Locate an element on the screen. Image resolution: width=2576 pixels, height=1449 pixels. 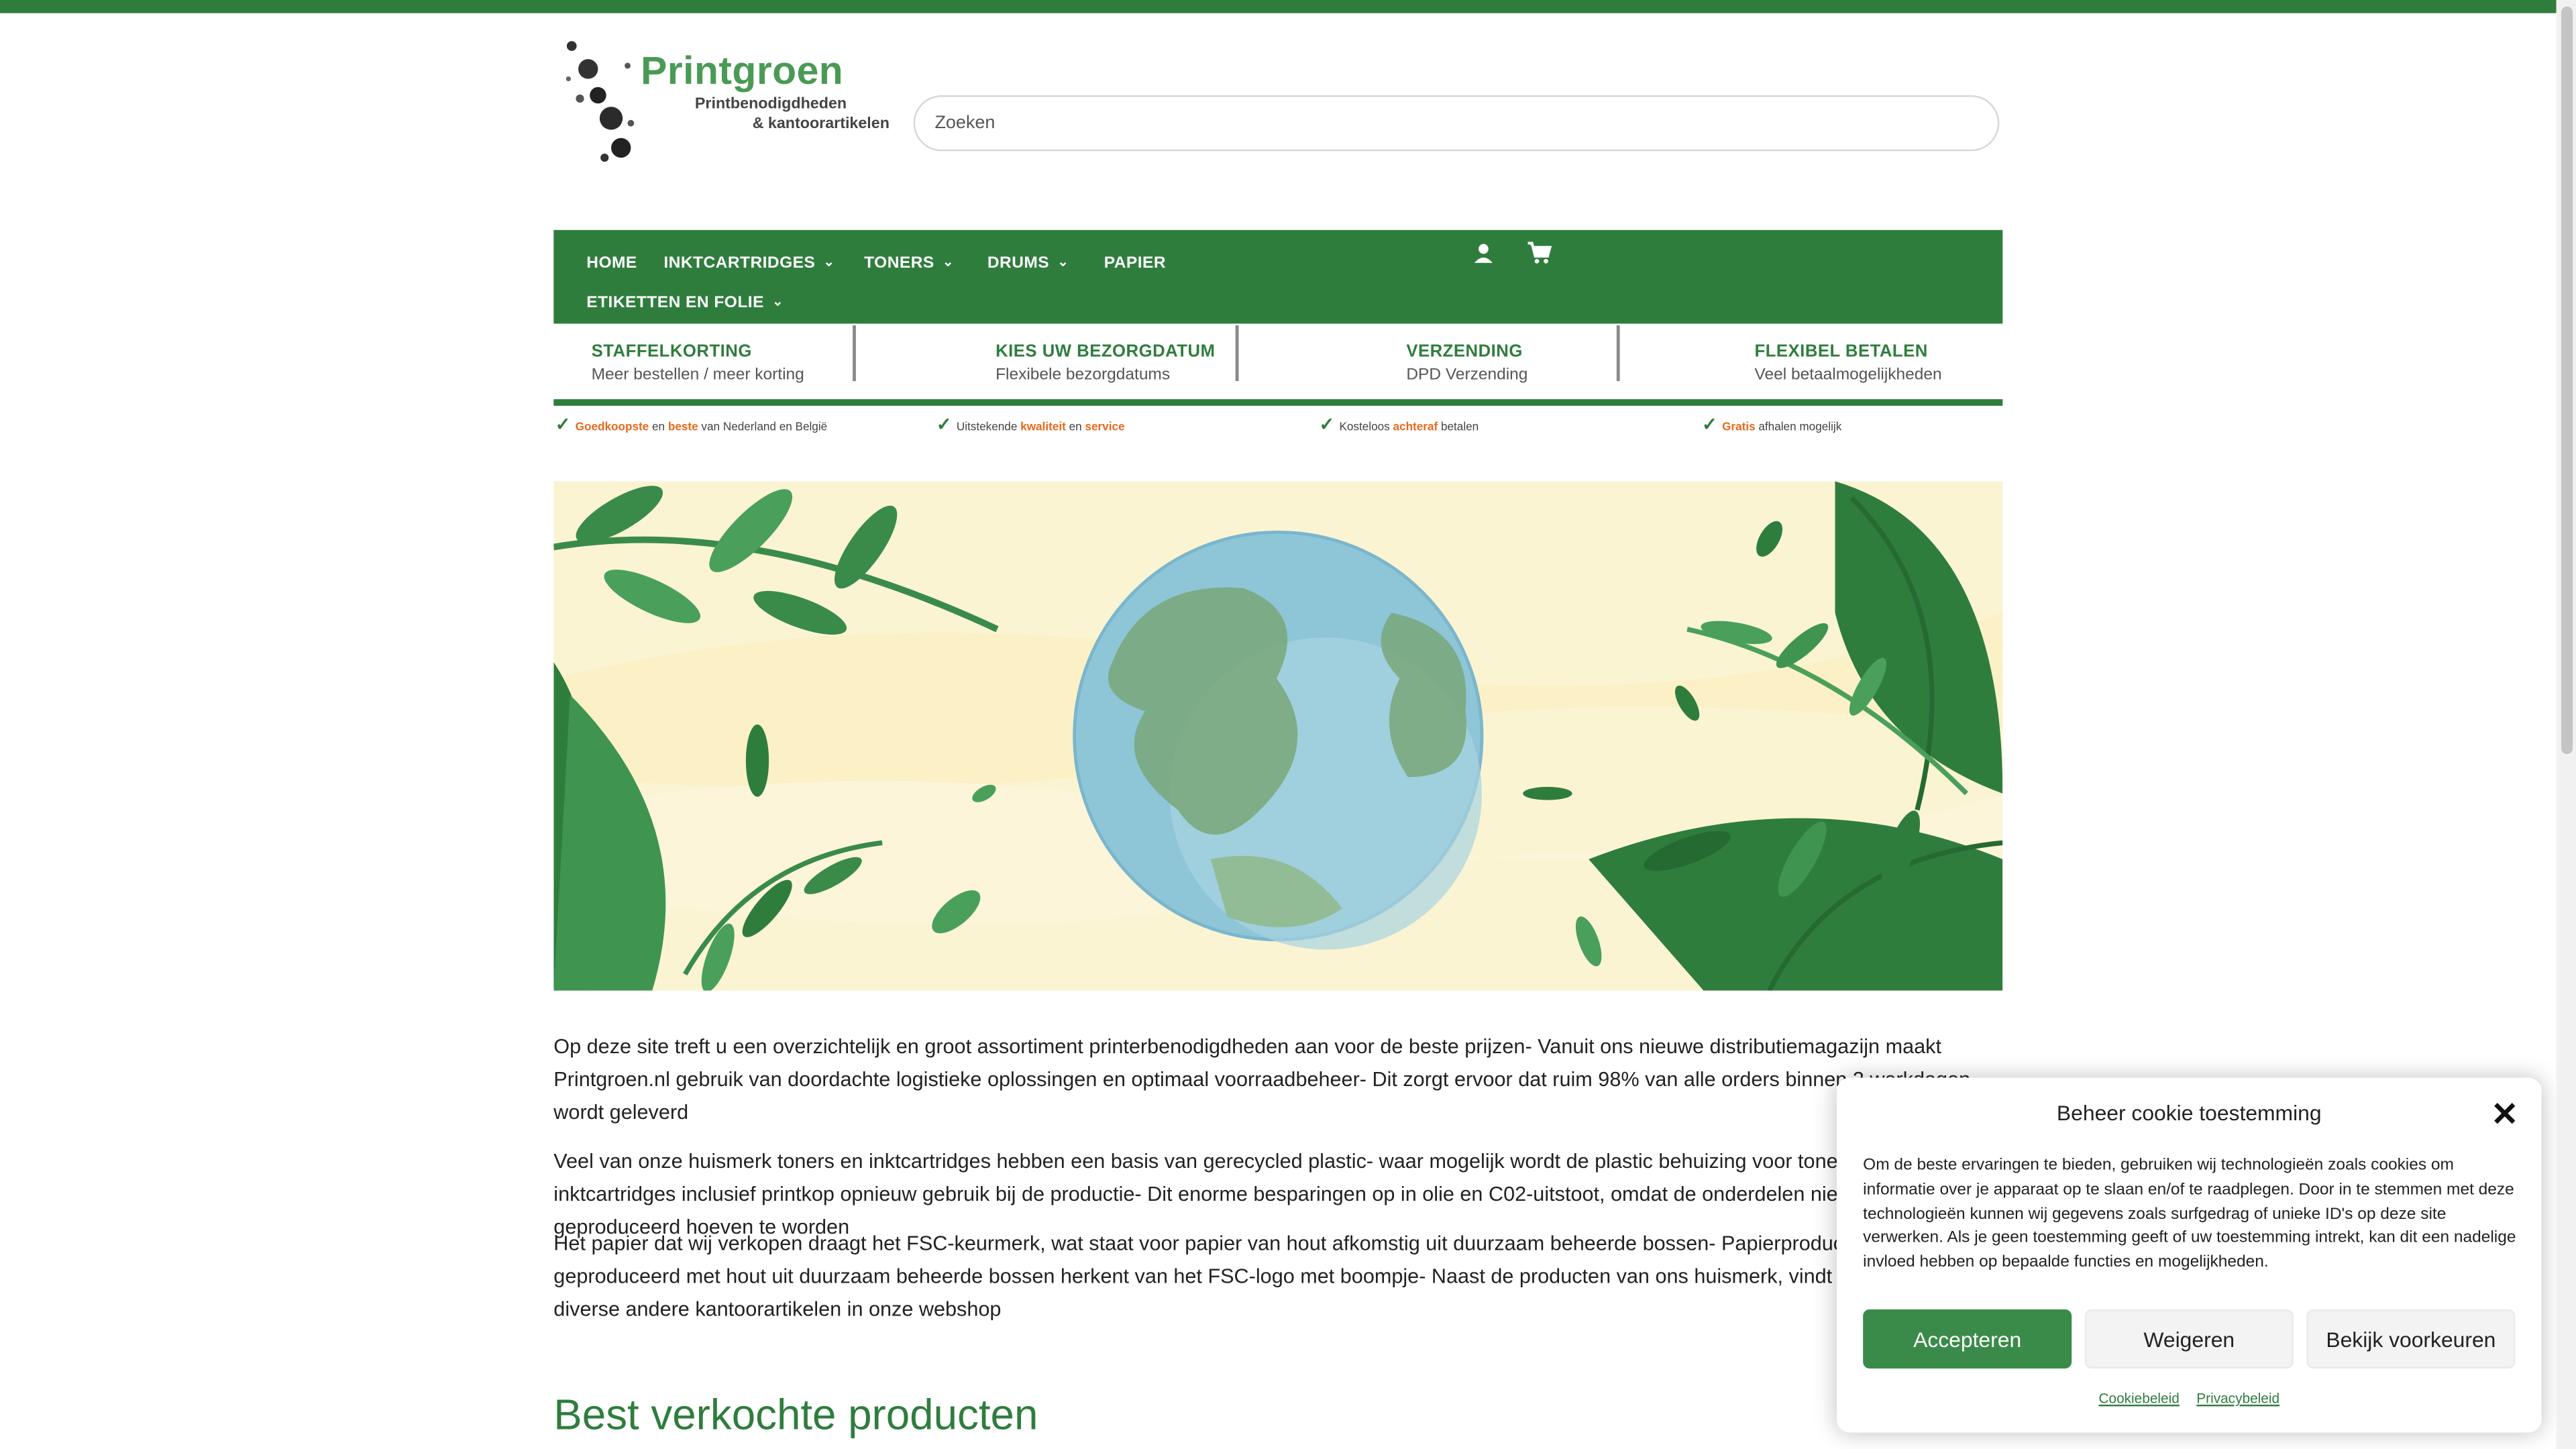
nav-item-inktcartridges: INKTCARTRIDGES ⌄ is located at coordinates (749, 264).